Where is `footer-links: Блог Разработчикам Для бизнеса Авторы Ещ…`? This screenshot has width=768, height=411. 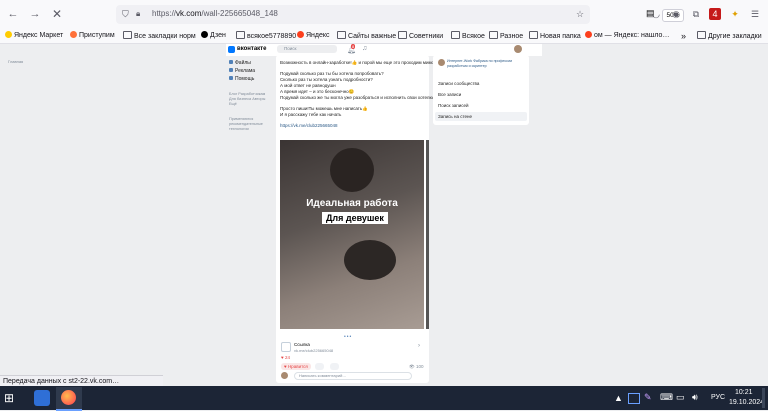 footer-links: Блог Разработчикам Для бизнеса Авторы Ещ… is located at coordinates (250, 99).